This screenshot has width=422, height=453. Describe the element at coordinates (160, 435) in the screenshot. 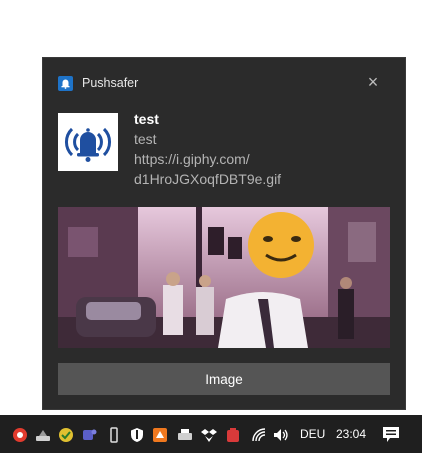

I see `orange-app-icon` at that location.